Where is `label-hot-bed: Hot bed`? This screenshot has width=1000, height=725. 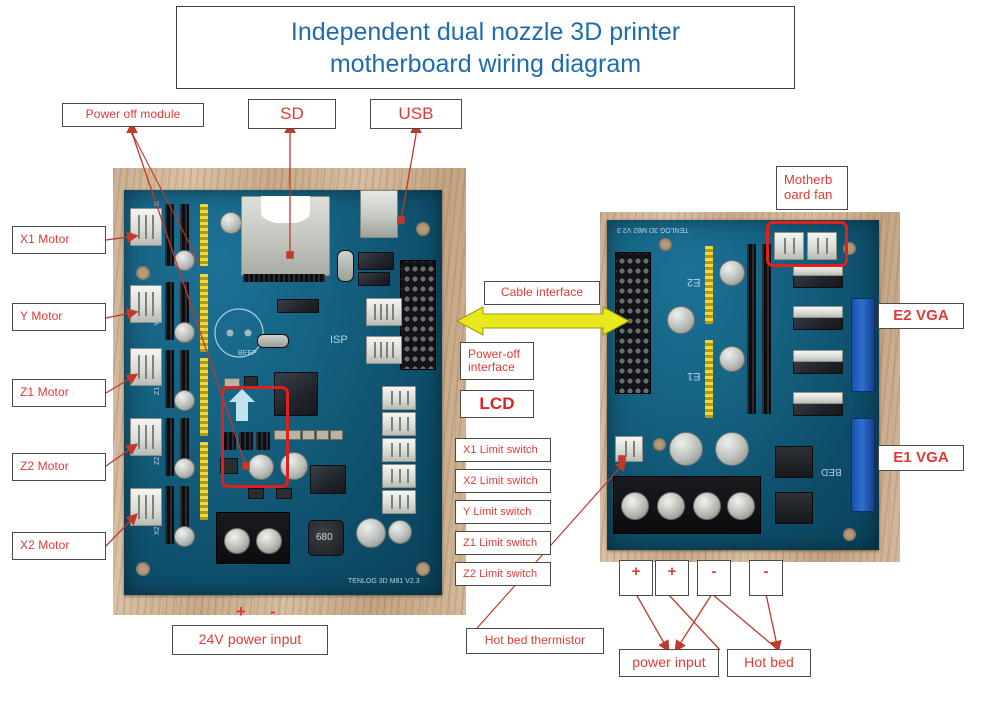
label-hot-bed: Hot bed is located at coordinates (769, 663).